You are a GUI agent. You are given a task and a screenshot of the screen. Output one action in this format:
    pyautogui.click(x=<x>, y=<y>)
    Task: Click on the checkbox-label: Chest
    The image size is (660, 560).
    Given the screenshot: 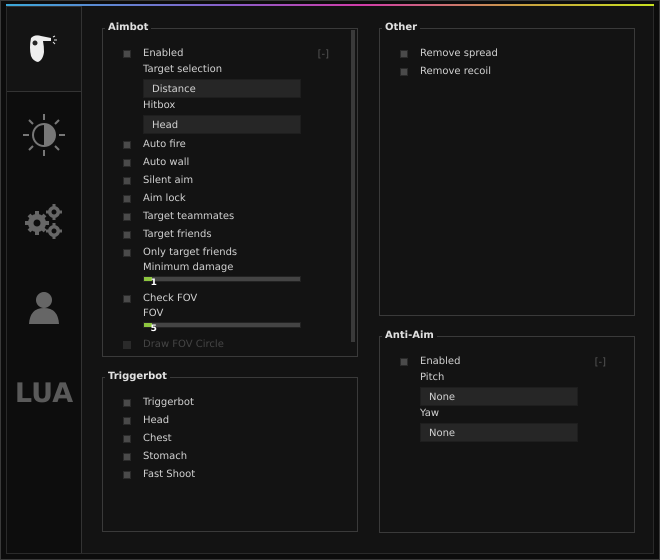 What is the action you would take?
    pyautogui.click(x=157, y=439)
    